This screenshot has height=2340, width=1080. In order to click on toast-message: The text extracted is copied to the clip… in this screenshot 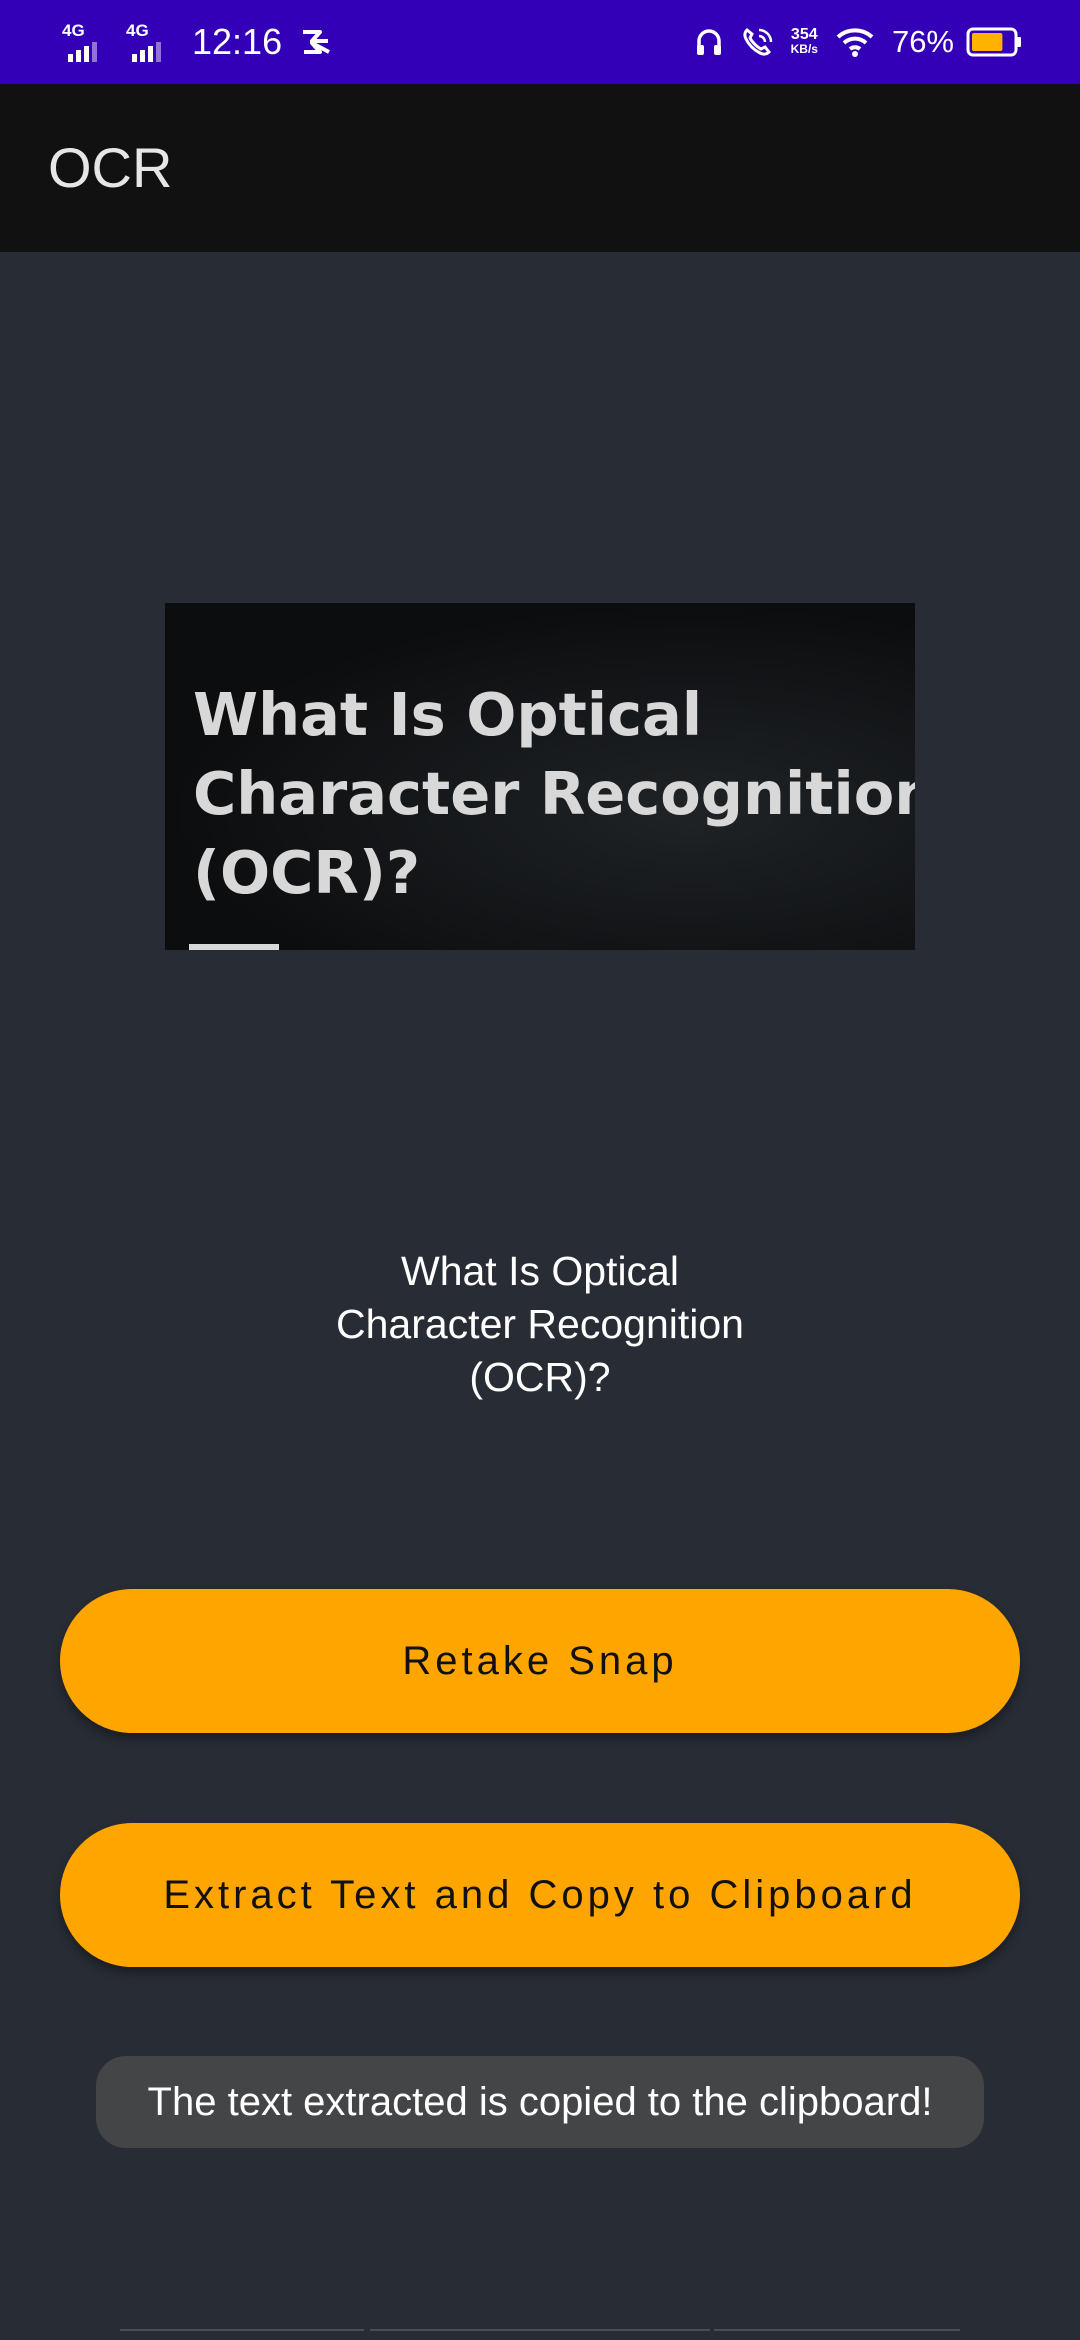, I will do `click(540, 2102)`.